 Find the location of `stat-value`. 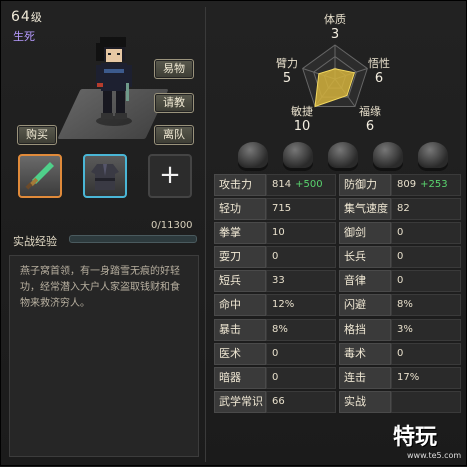

stat-value is located at coordinates (426, 401).